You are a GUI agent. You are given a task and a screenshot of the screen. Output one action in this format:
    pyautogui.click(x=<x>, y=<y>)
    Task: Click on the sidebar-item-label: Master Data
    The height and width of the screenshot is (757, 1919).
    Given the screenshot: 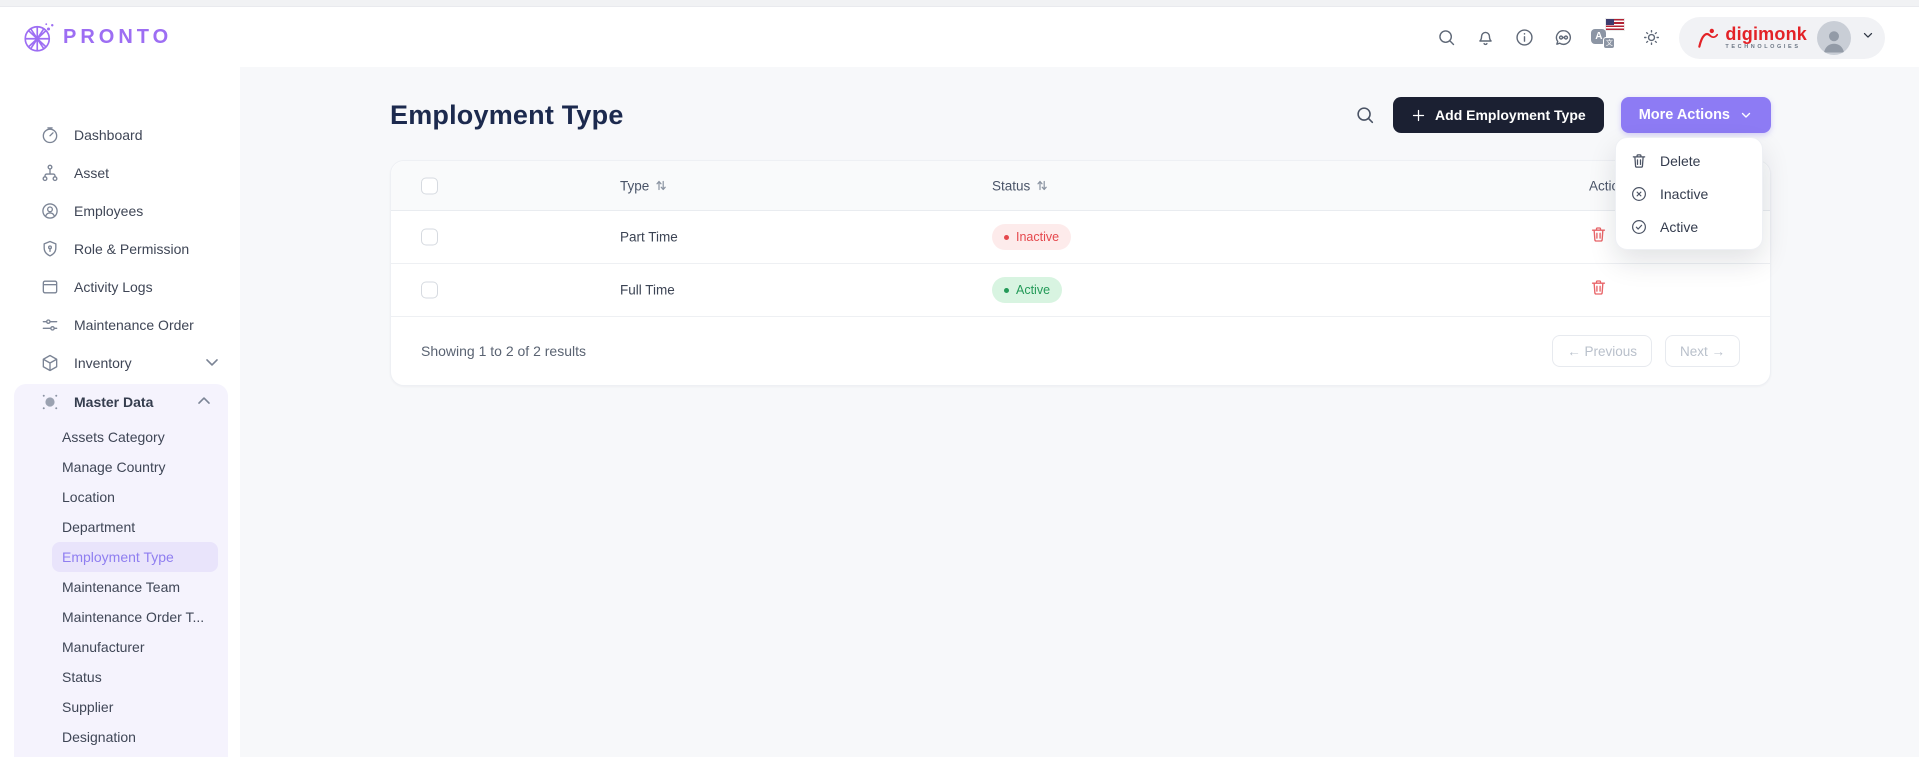 What is the action you would take?
    pyautogui.click(x=114, y=402)
    